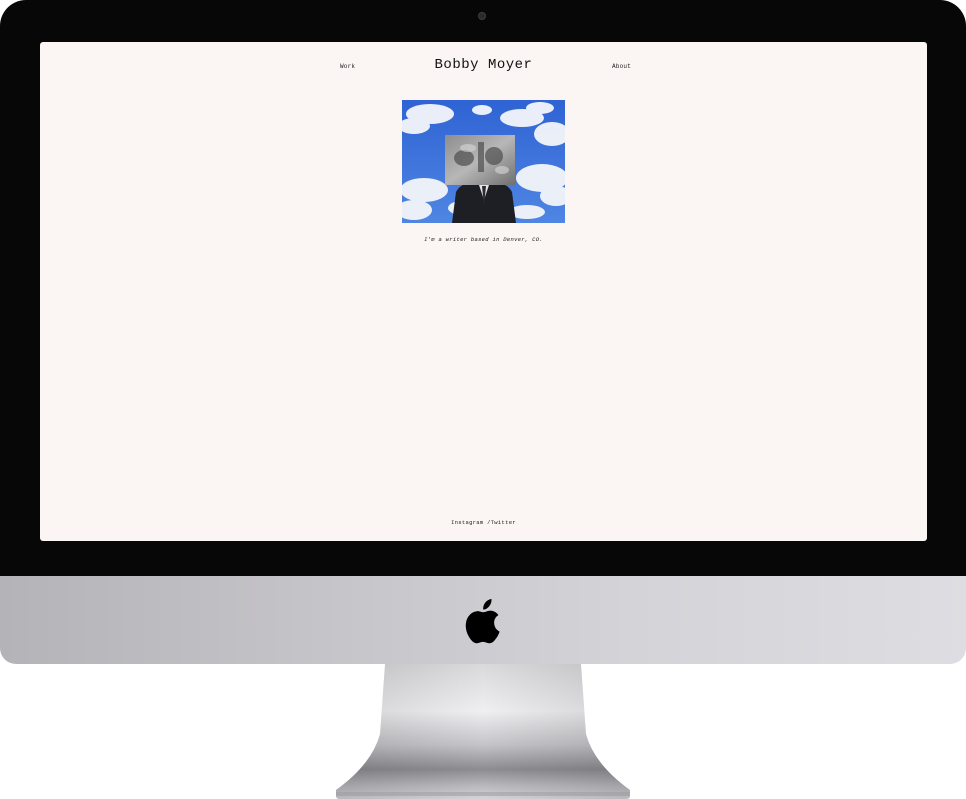  Describe the element at coordinates (503, 522) in the screenshot. I see `twitter-link: Twitter` at that location.